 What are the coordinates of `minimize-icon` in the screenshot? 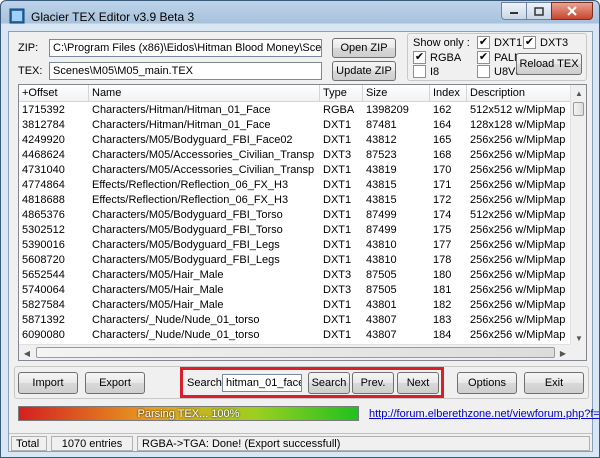 It's located at (514, 13).